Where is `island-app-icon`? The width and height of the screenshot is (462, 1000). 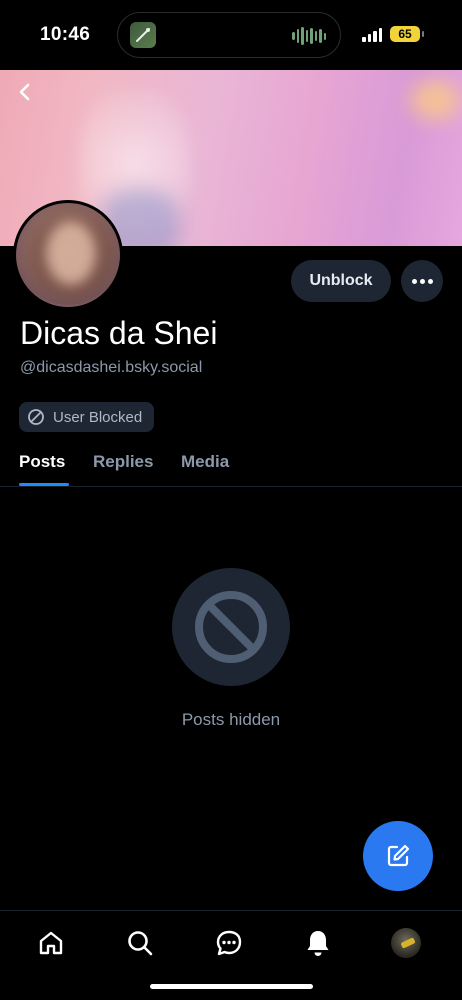 island-app-icon is located at coordinates (143, 35).